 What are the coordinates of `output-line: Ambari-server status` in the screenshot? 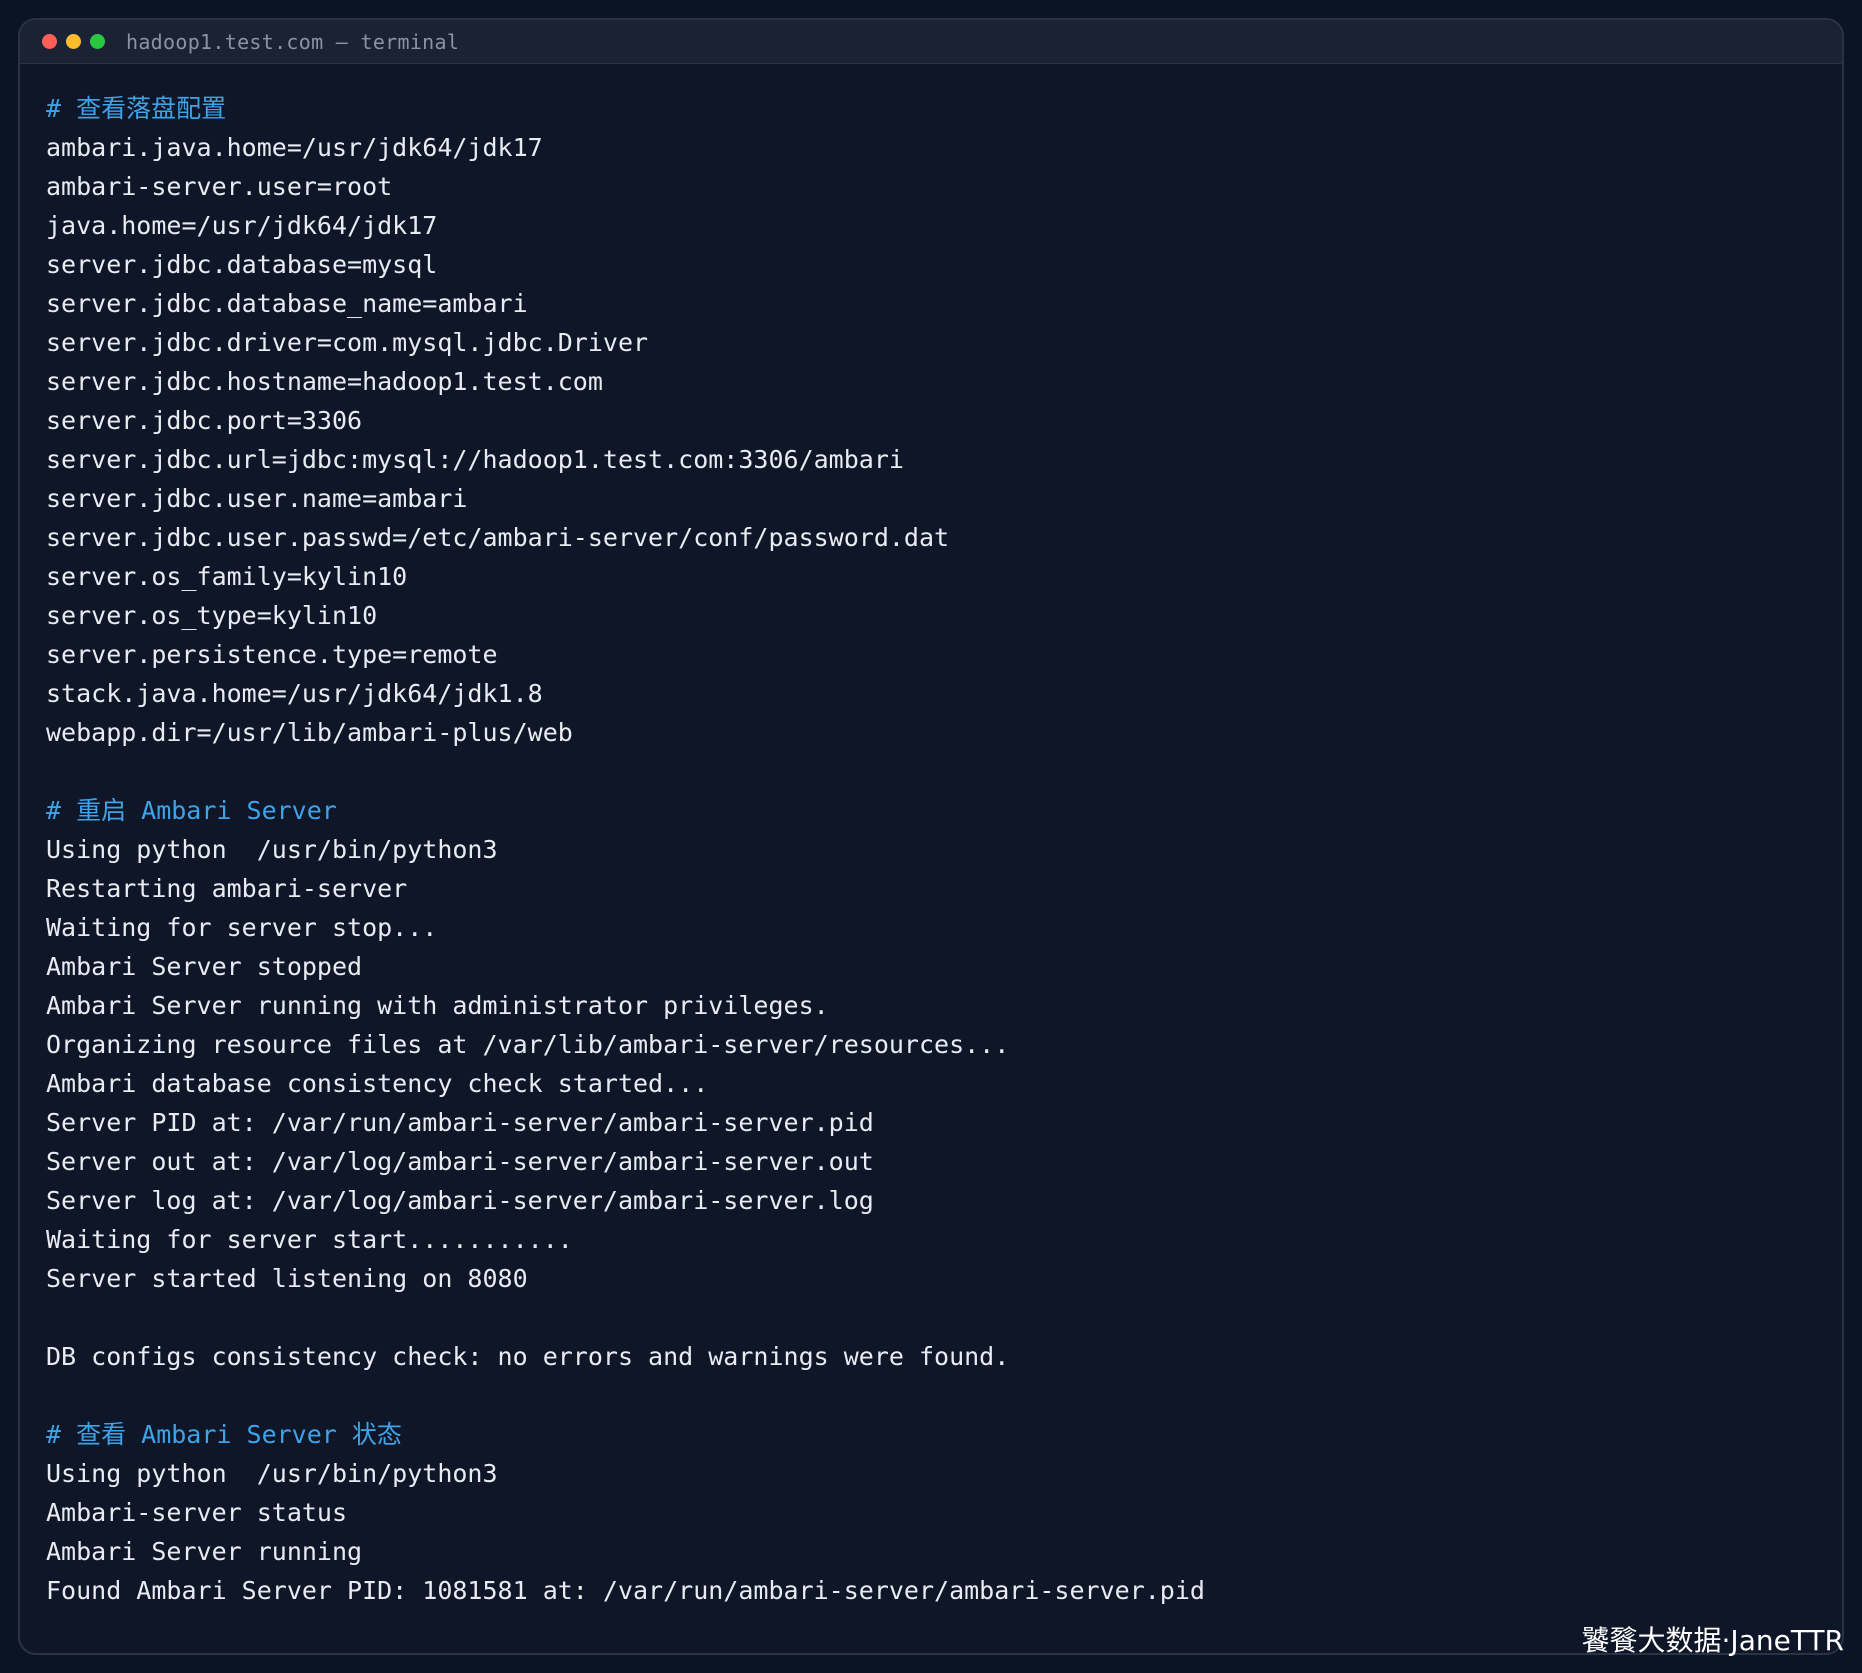 It's located at (197, 1512).